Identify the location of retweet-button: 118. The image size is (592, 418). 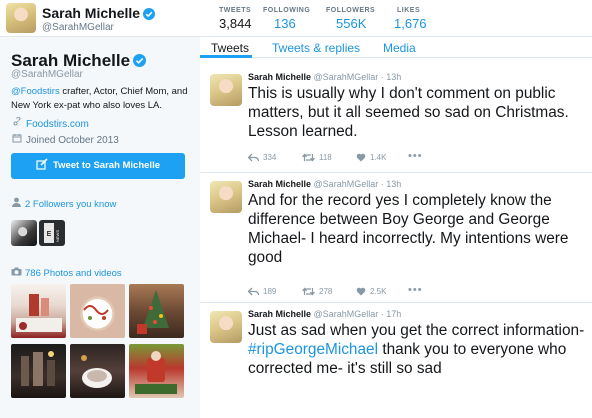
(317, 157).